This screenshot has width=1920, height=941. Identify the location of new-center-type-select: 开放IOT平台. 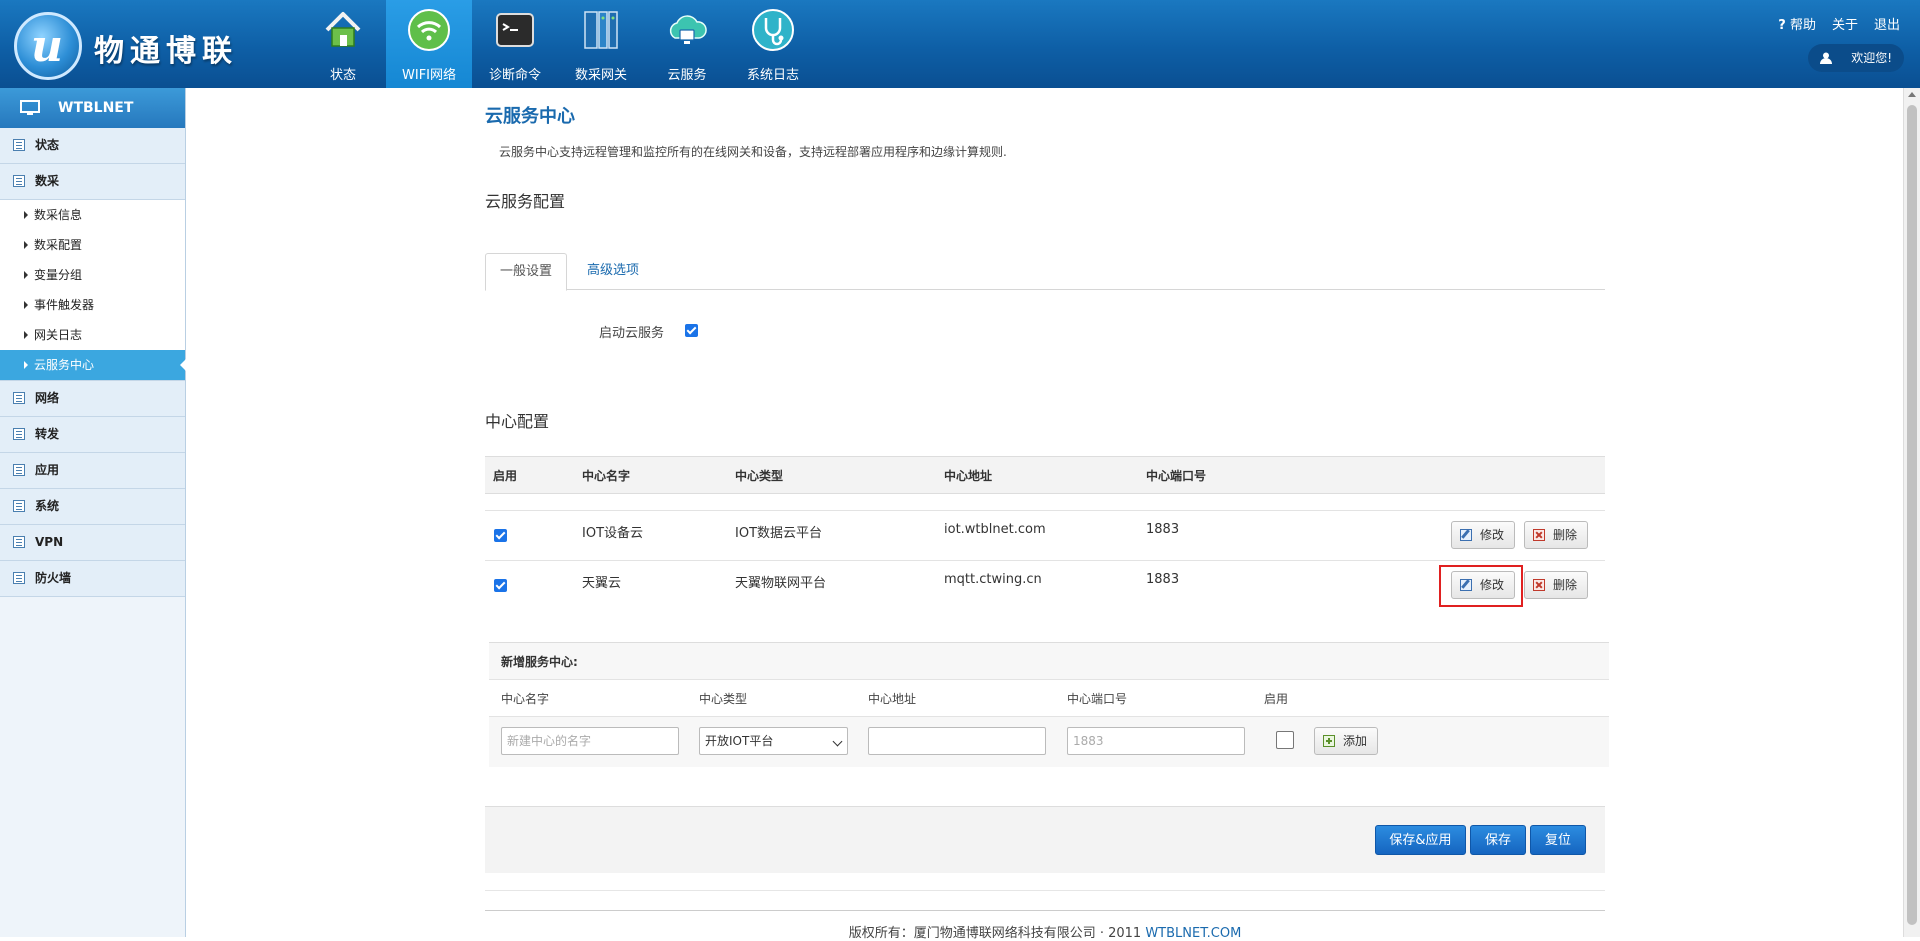
(773, 741).